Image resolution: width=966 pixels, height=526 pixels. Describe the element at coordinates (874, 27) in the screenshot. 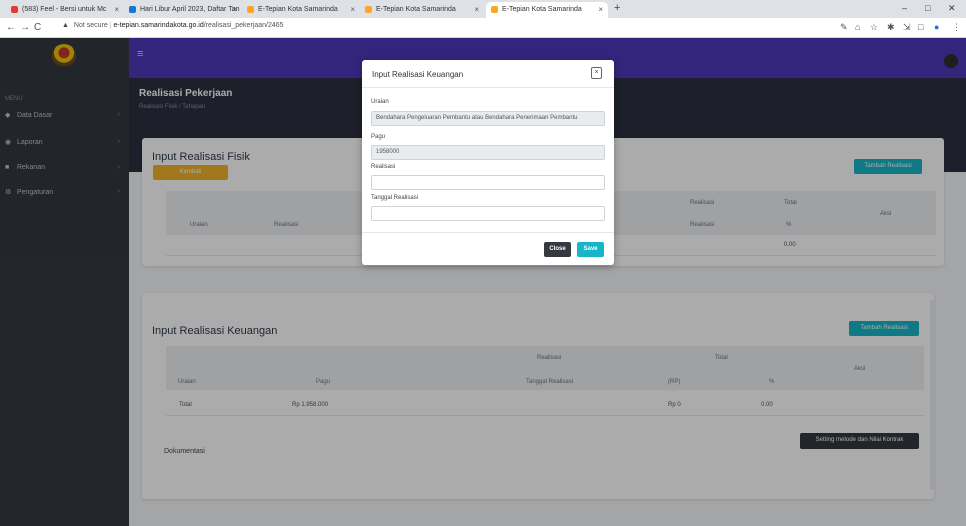

I see `bookmark-star-icon: ☆` at that location.